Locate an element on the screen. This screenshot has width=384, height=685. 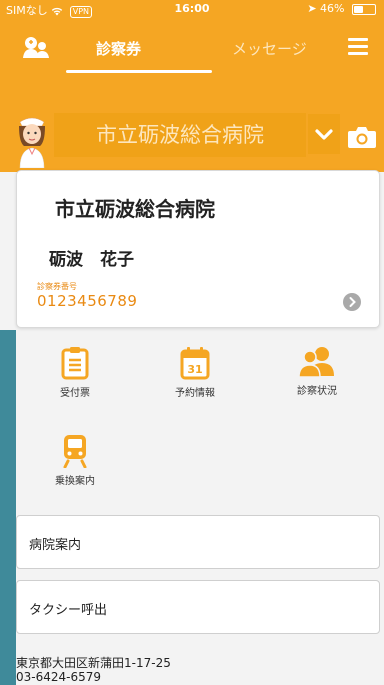
train-icon is located at coordinates (75, 451).